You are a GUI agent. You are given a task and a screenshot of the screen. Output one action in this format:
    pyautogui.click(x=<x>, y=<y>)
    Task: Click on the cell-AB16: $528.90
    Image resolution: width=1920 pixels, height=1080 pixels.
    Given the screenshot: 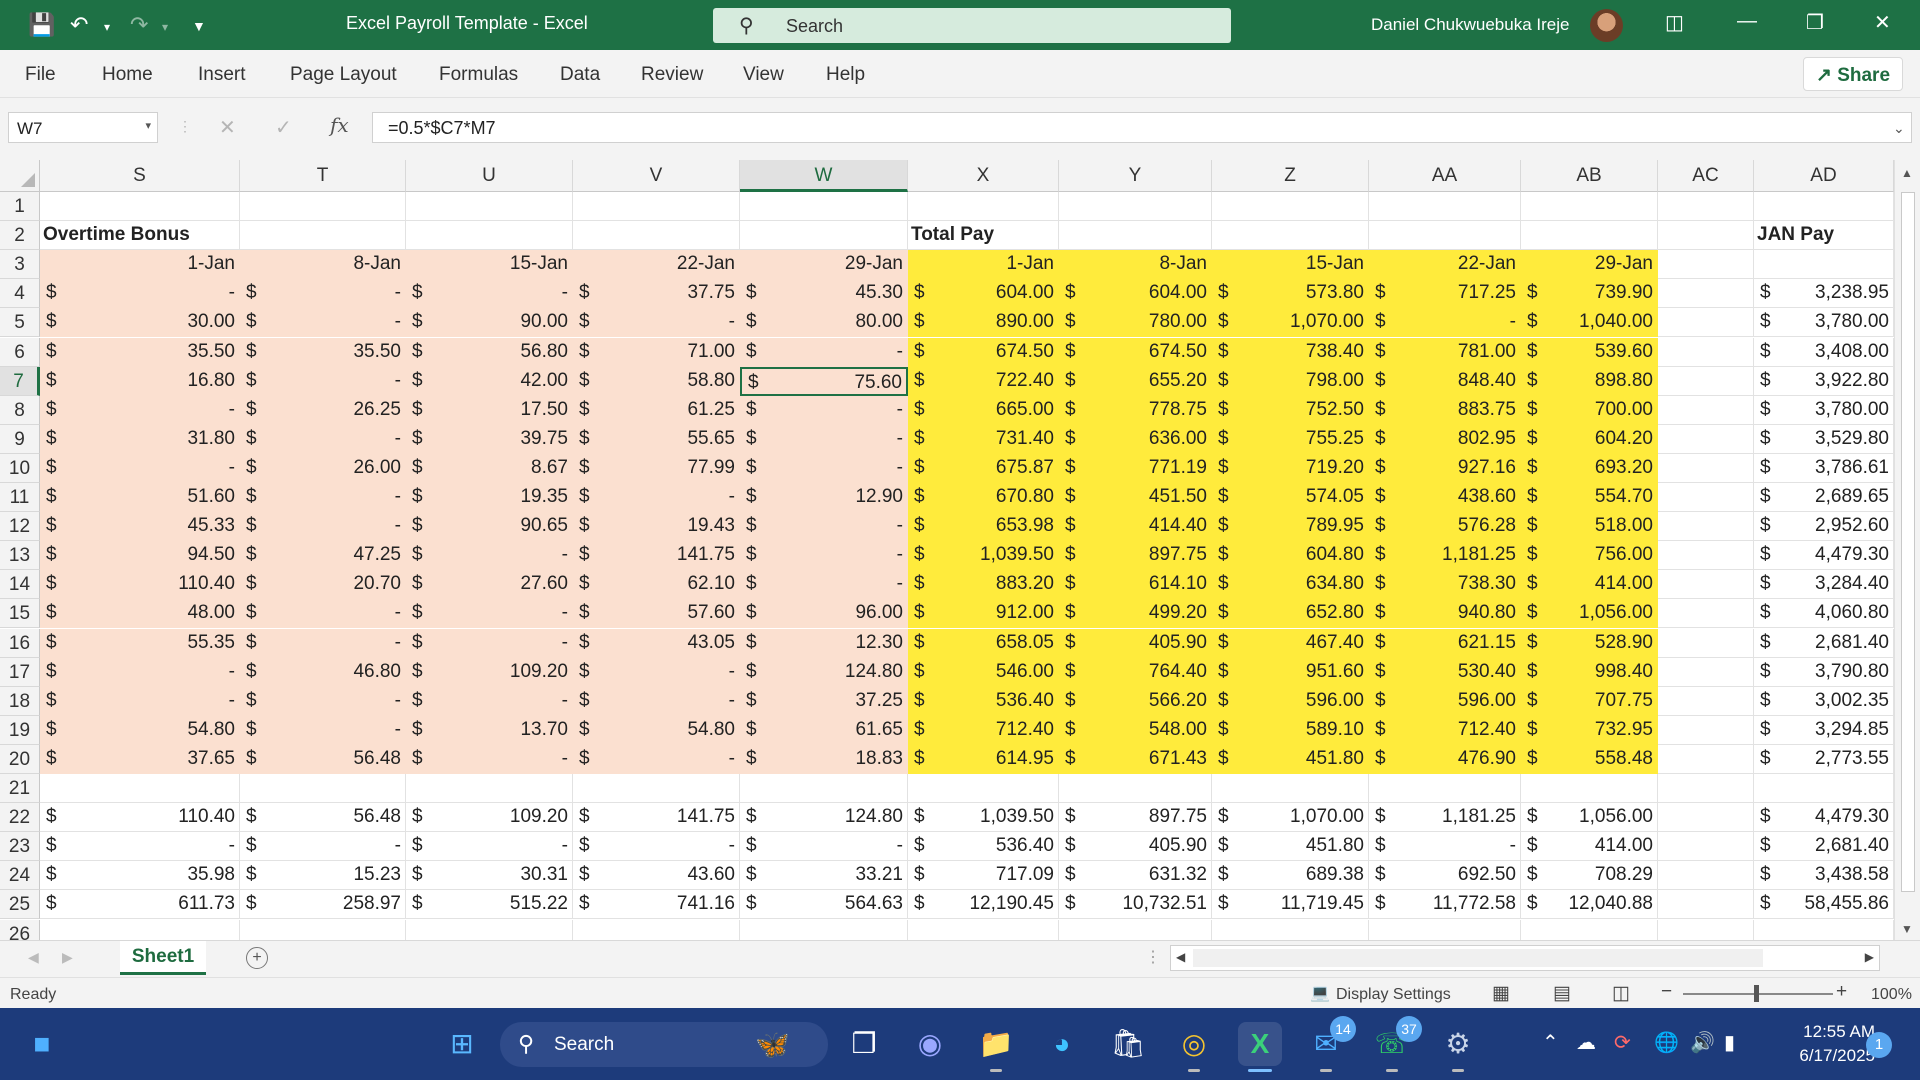 What is the action you would take?
    pyautogui.click(x=1589, y=643)
    